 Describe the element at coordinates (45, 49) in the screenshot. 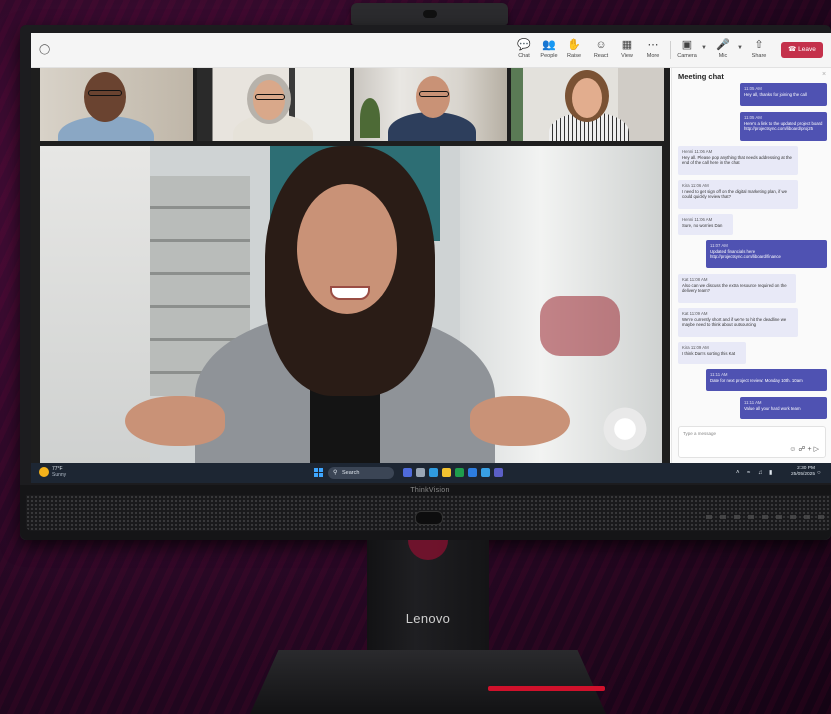

I see `shield-icon: ◯` at that location.